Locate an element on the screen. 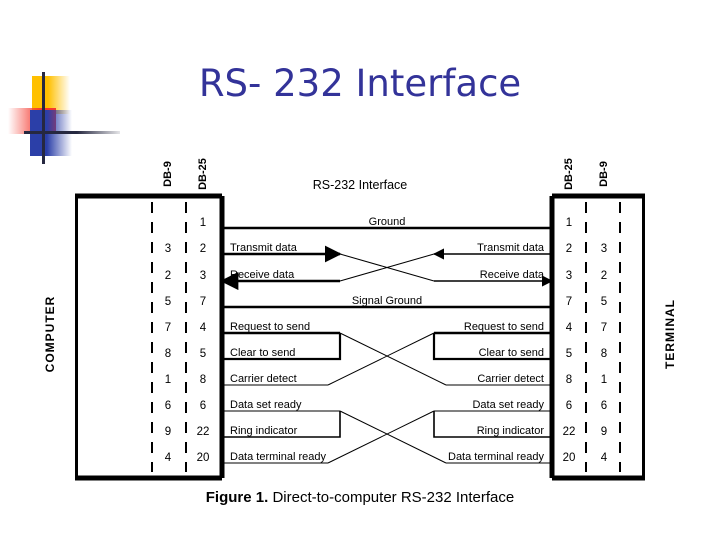 Image resolution: width=720 pixels, height=540 pixels. signal-name-centered-0: Ground is located at coordinates (387, 222).